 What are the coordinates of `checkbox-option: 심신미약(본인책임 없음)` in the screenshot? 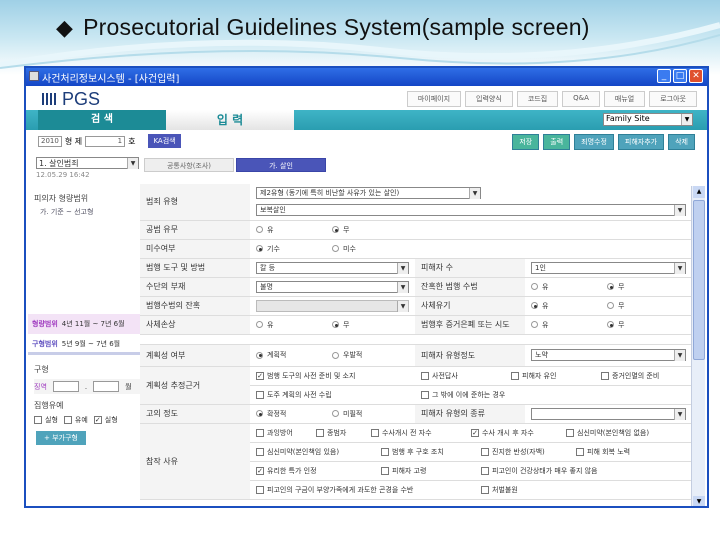 It's located at (607, 433).